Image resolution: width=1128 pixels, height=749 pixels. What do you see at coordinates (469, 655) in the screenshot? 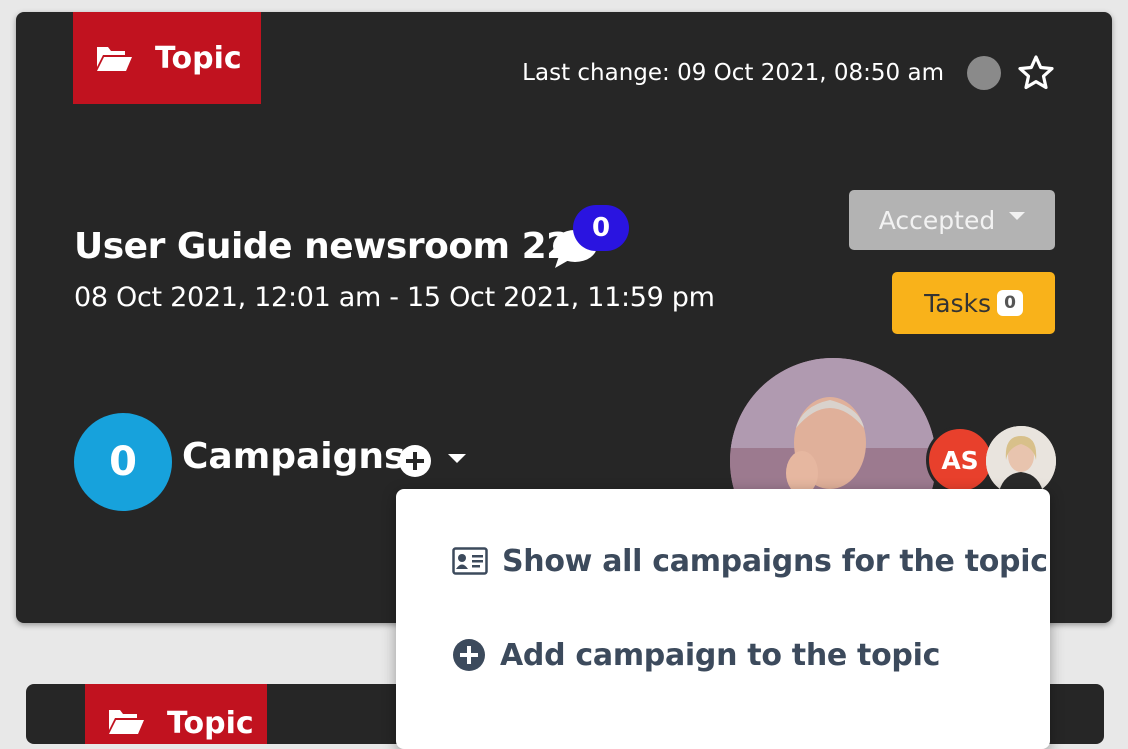
I see `plus-circle-icon` at bounding box center [469, 655].